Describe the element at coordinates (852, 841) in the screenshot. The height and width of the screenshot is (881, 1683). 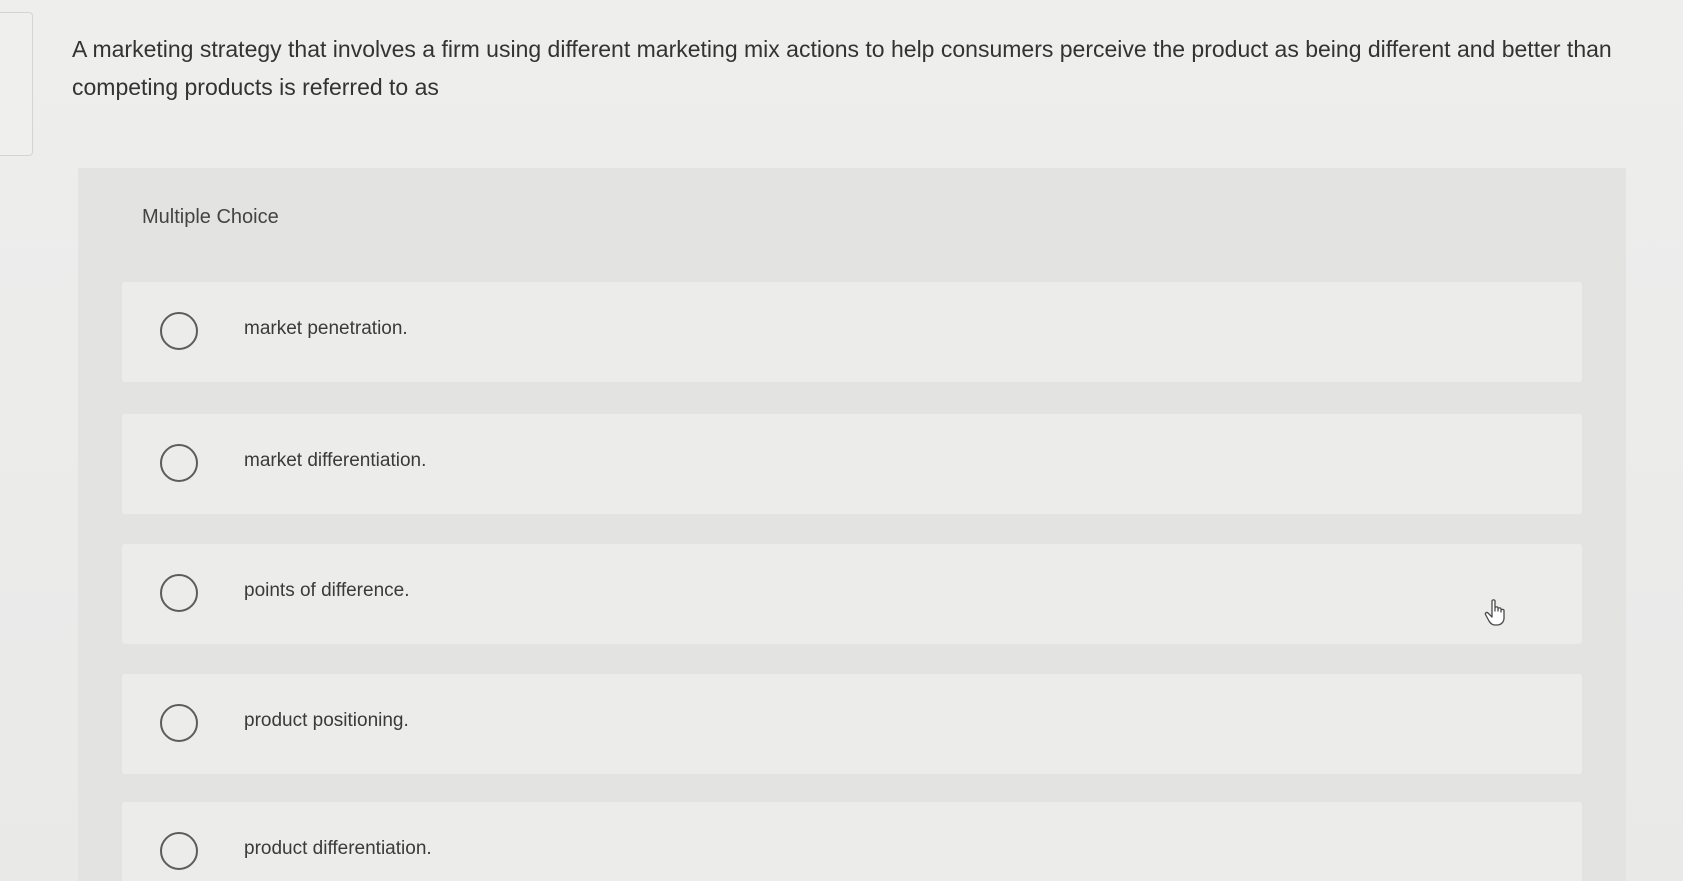
I see `option-product-differentiation: product differentiation.` at that location.